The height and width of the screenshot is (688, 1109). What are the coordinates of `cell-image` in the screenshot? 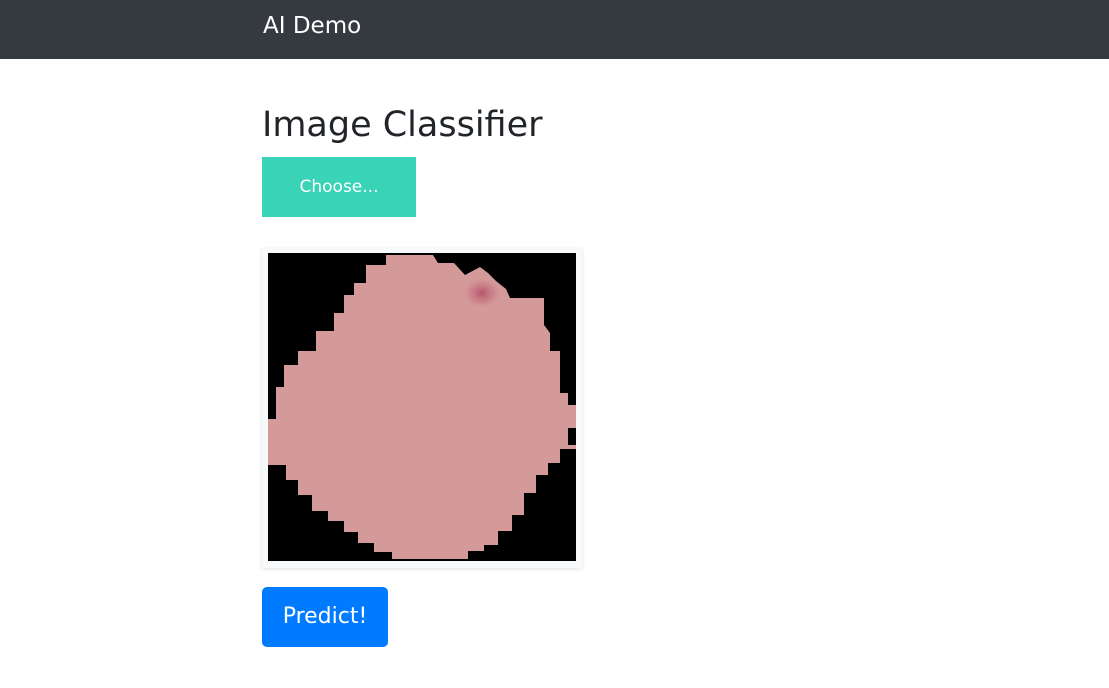 It's located at (422, 407).